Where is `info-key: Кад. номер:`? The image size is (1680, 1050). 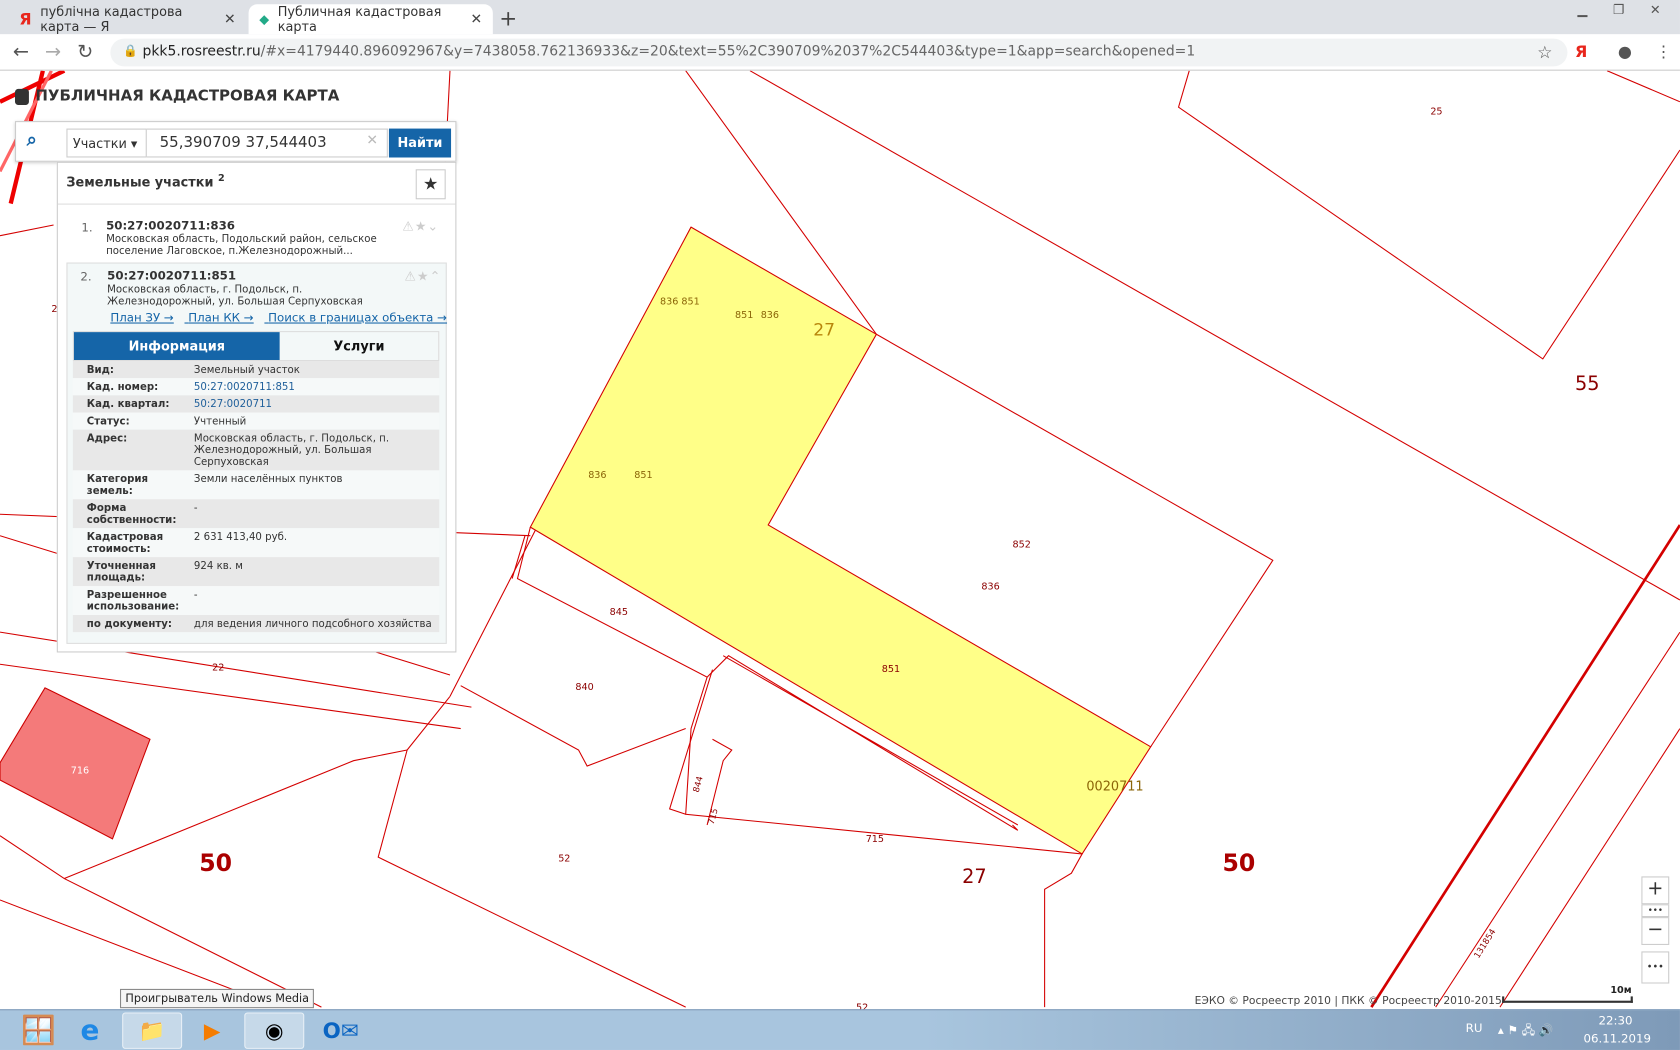 info-key: Кад. номер: is located at coordinates (122, 387).